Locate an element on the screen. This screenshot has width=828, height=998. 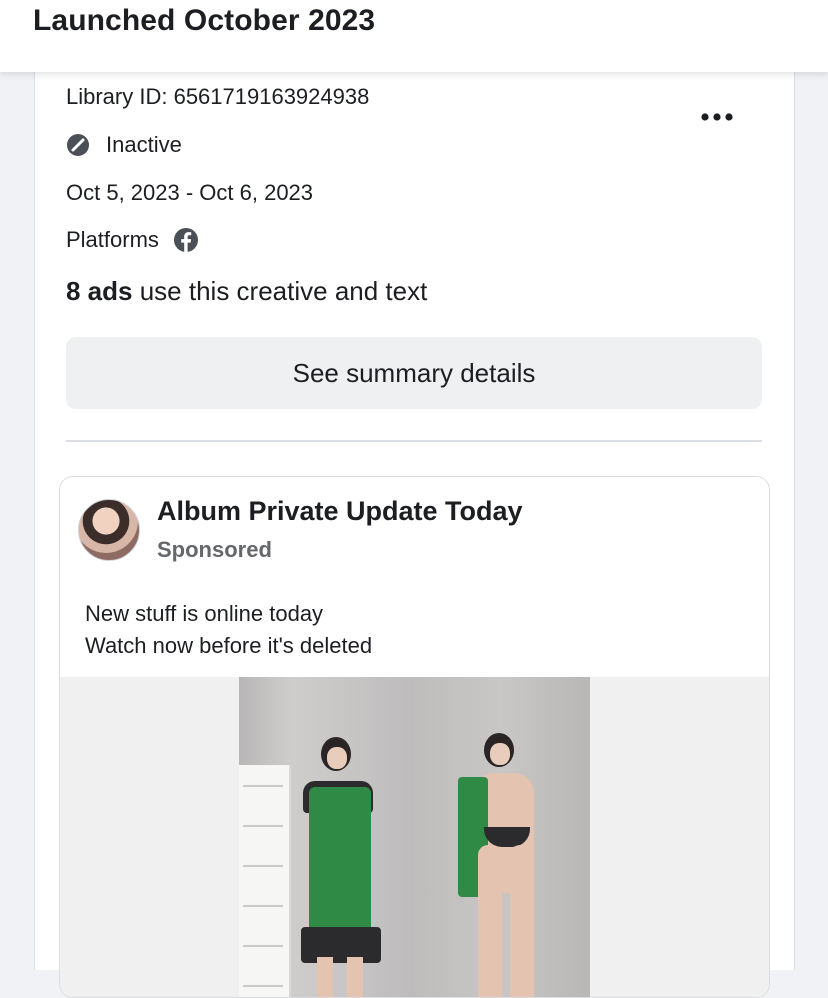
run-date-range: Oct 5, 2023 - Oct 6, 2023 is located at coordinates (190, 192).